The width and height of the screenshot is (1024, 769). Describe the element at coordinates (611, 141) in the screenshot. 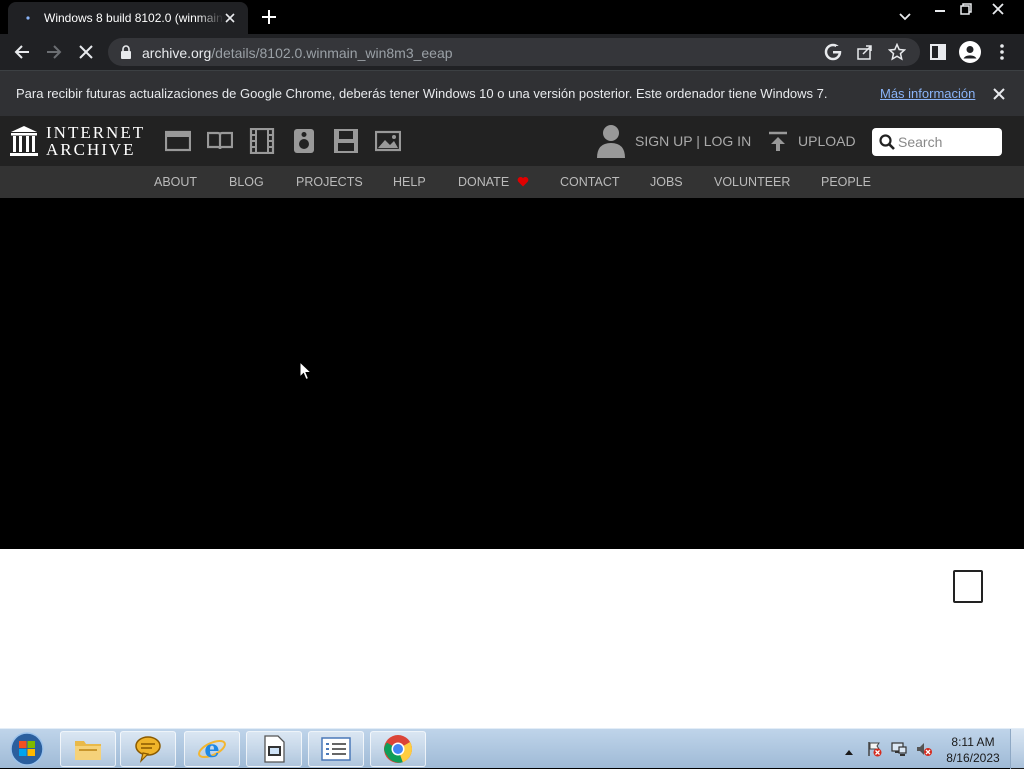

I see `user-avatar-icon` at that location.